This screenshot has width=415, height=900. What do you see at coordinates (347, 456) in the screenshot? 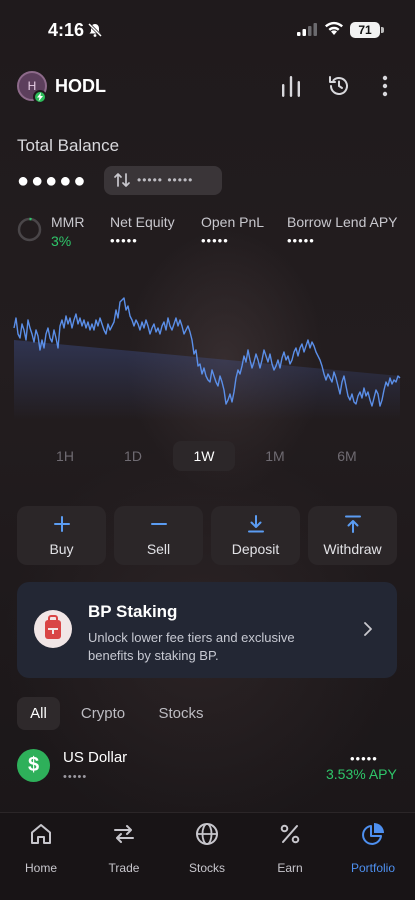
I see `timeframe-6m: 6M` at bounding box center [347, 456].